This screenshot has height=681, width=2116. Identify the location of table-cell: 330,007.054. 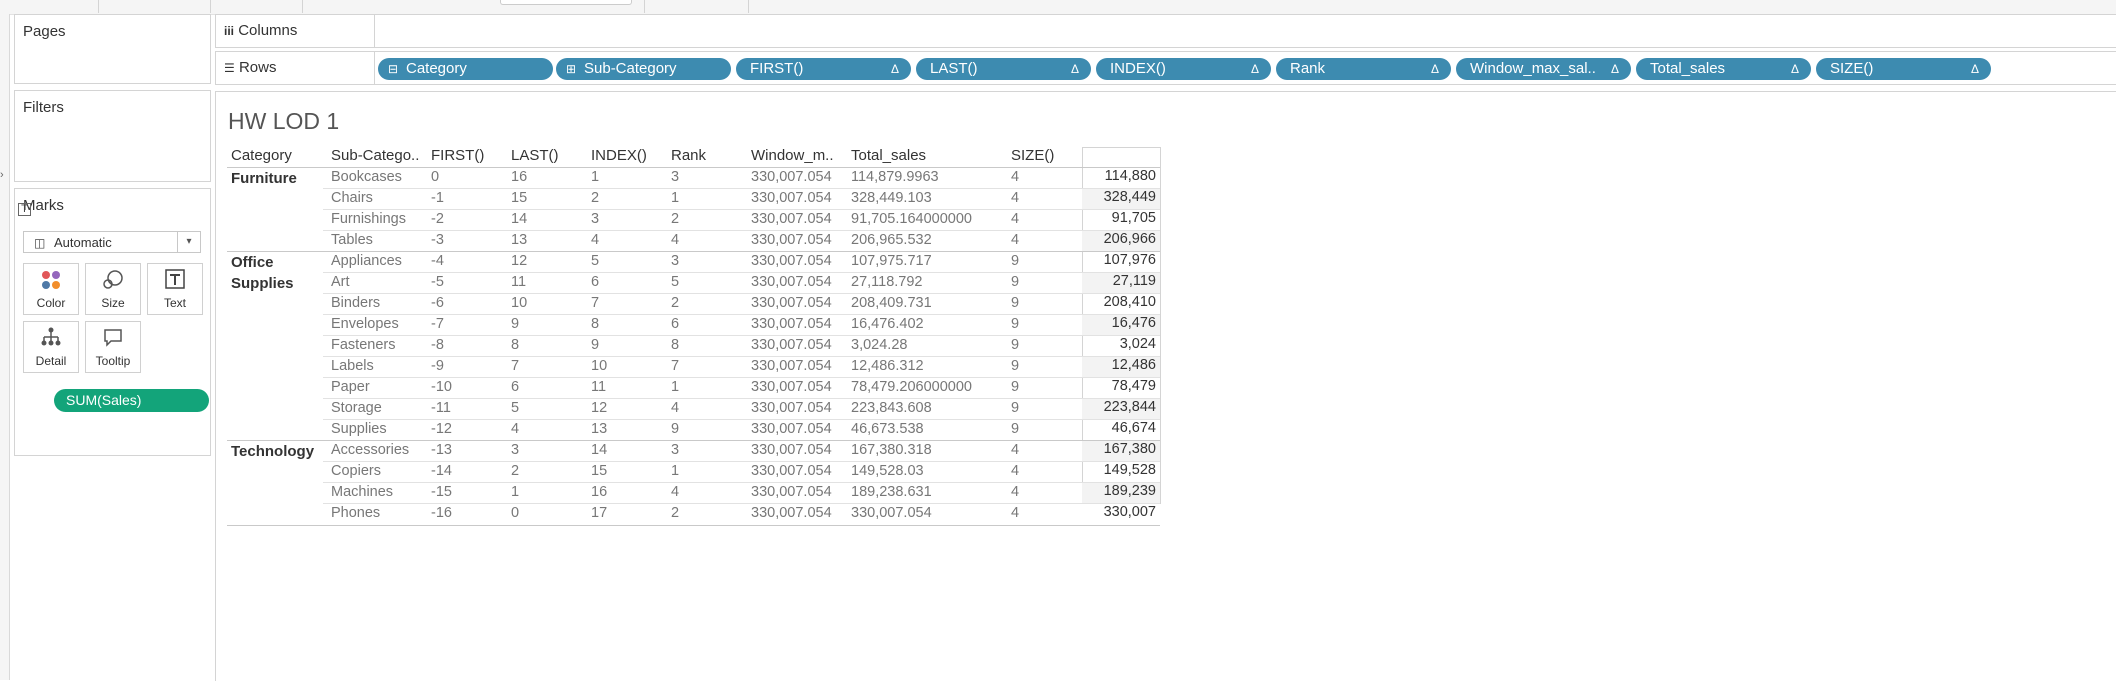
(791, 366).